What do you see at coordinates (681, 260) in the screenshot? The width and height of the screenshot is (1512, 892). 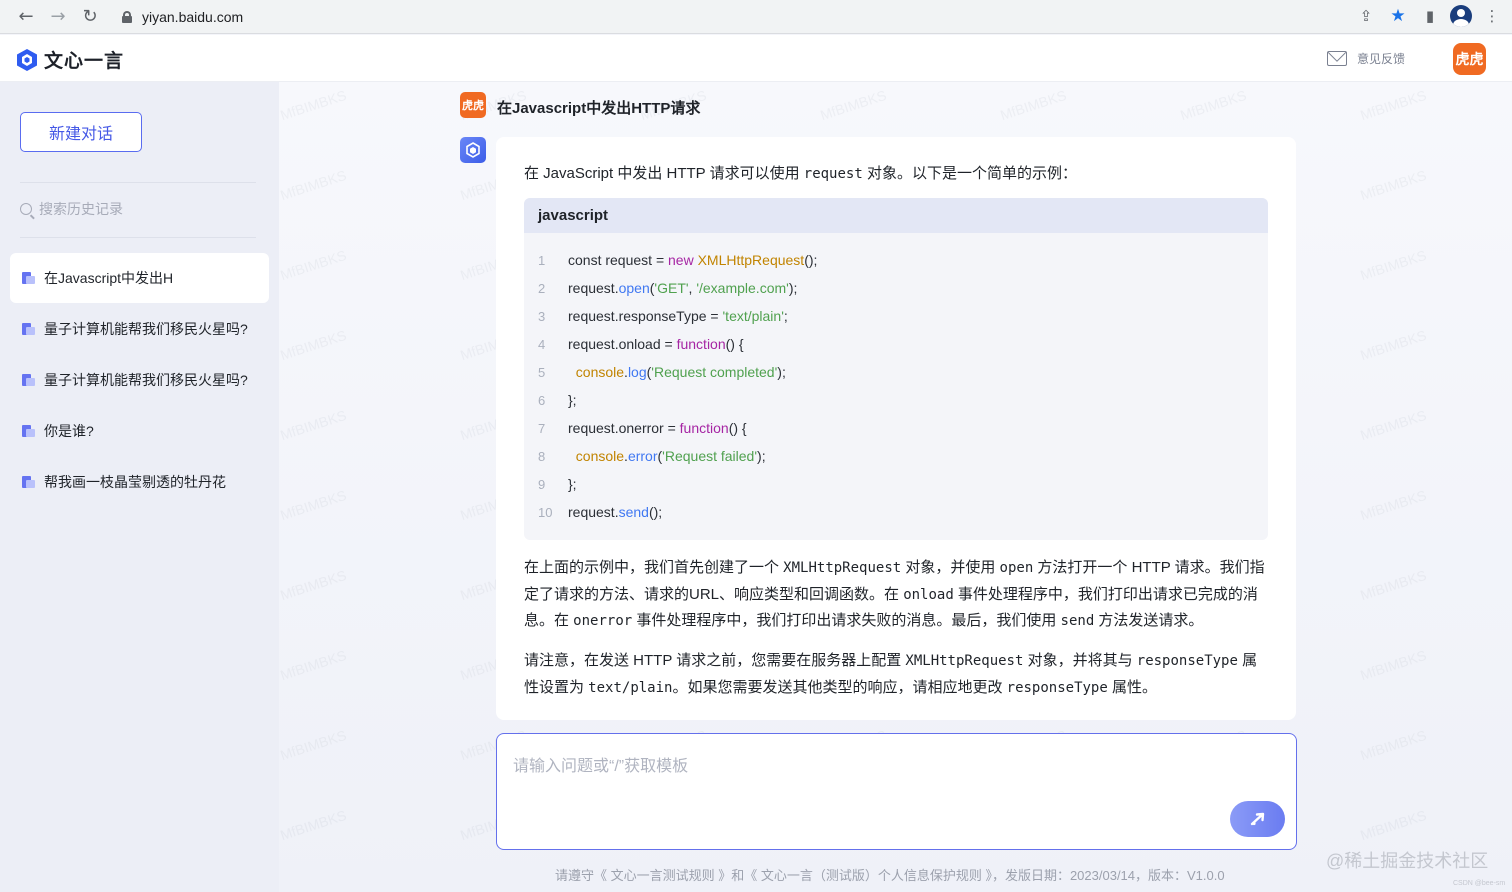 I see `code-token: new` at bounding box center [681, 260].